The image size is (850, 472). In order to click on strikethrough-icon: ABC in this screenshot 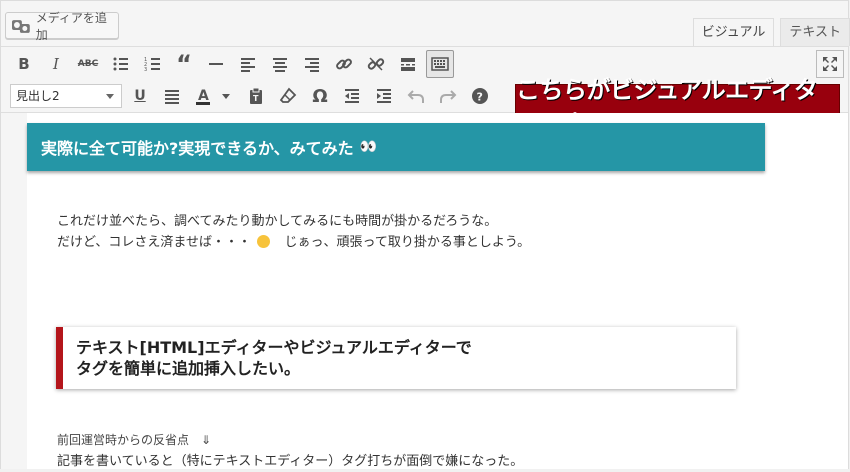, I will do `click(88, 64)`.